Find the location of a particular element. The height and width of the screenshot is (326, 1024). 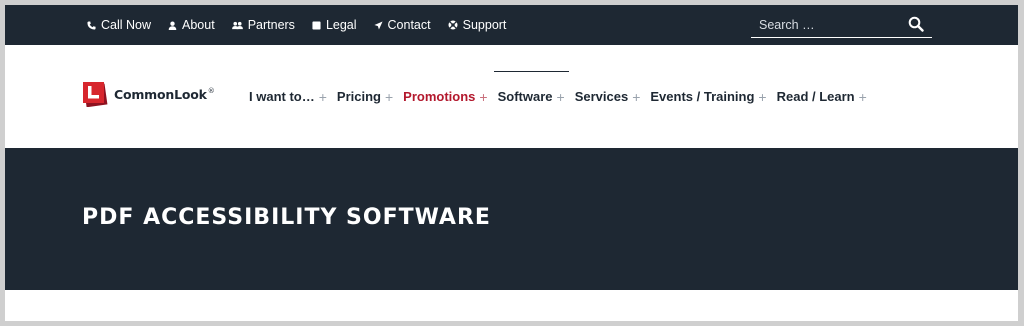

nav-item-label: Services is located at coordinates (601, 96).